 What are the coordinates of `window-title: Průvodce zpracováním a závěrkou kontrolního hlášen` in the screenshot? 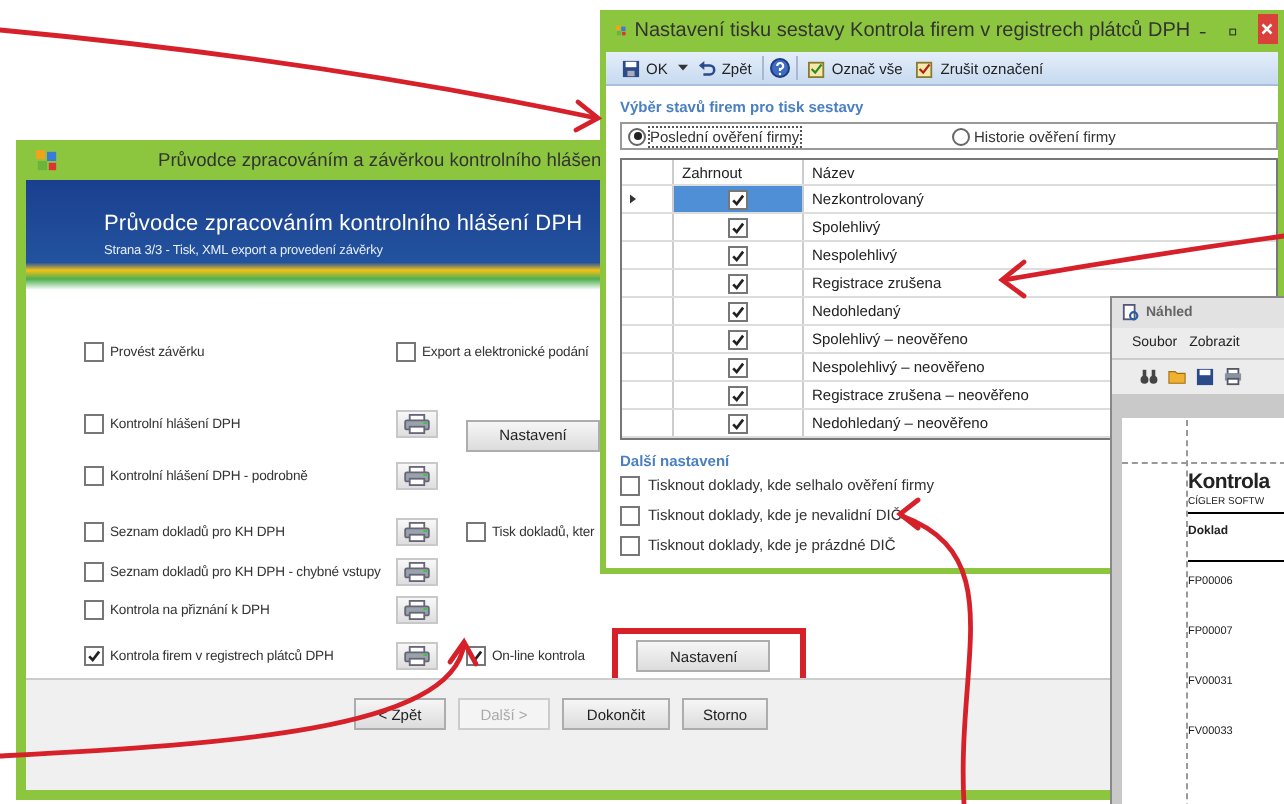 It's located at (380, 160).